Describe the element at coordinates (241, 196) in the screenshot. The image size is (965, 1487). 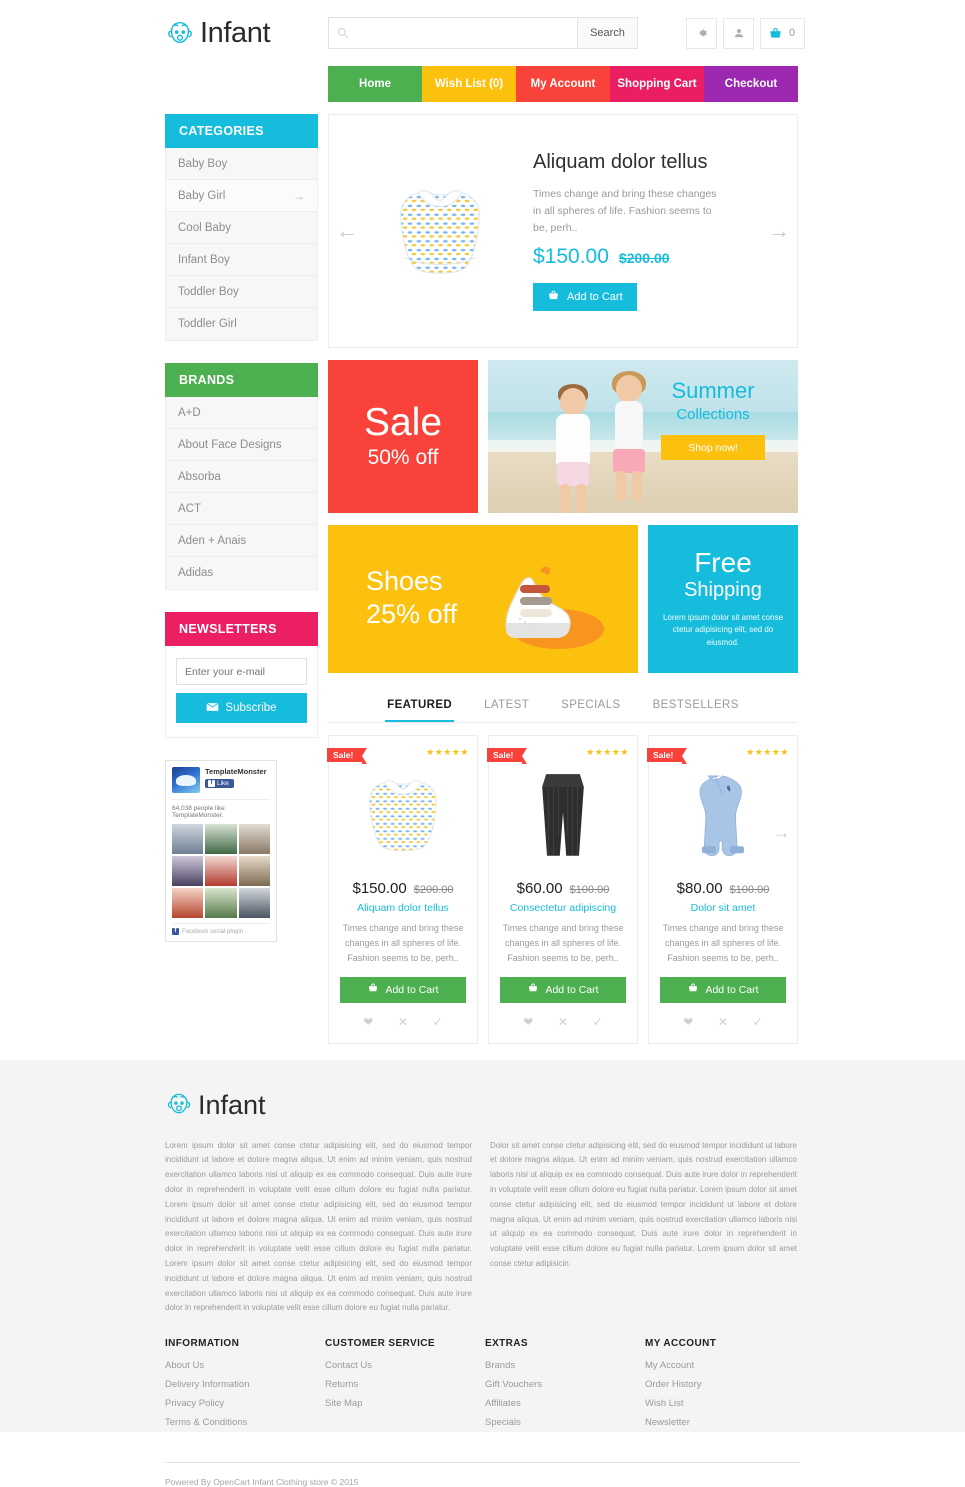
I see `sidebar-item-baby-girl: Baby Girl →` at that location.